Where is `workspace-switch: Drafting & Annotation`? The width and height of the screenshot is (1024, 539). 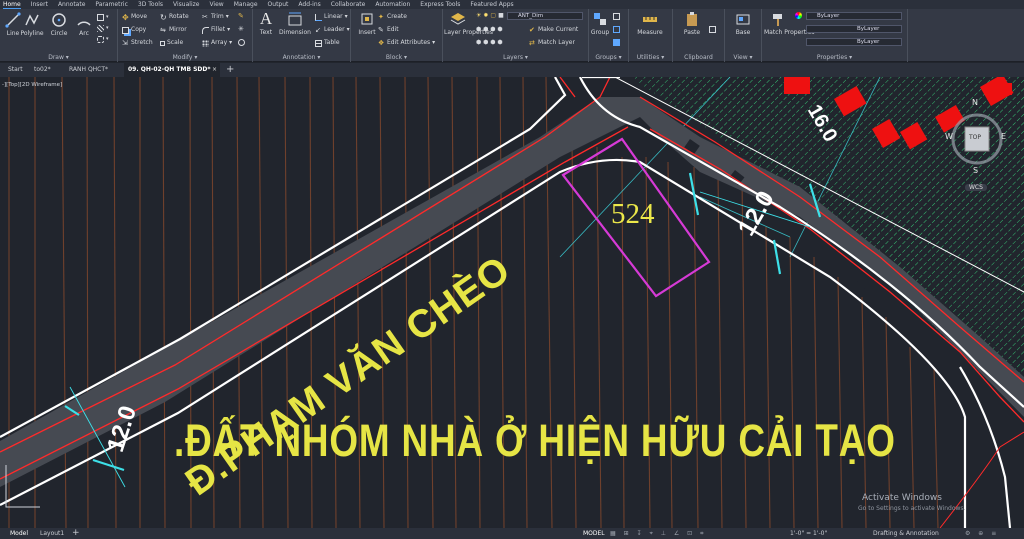 workspace-switch: Drafting & Annotation is located at coordinates (906, 533).